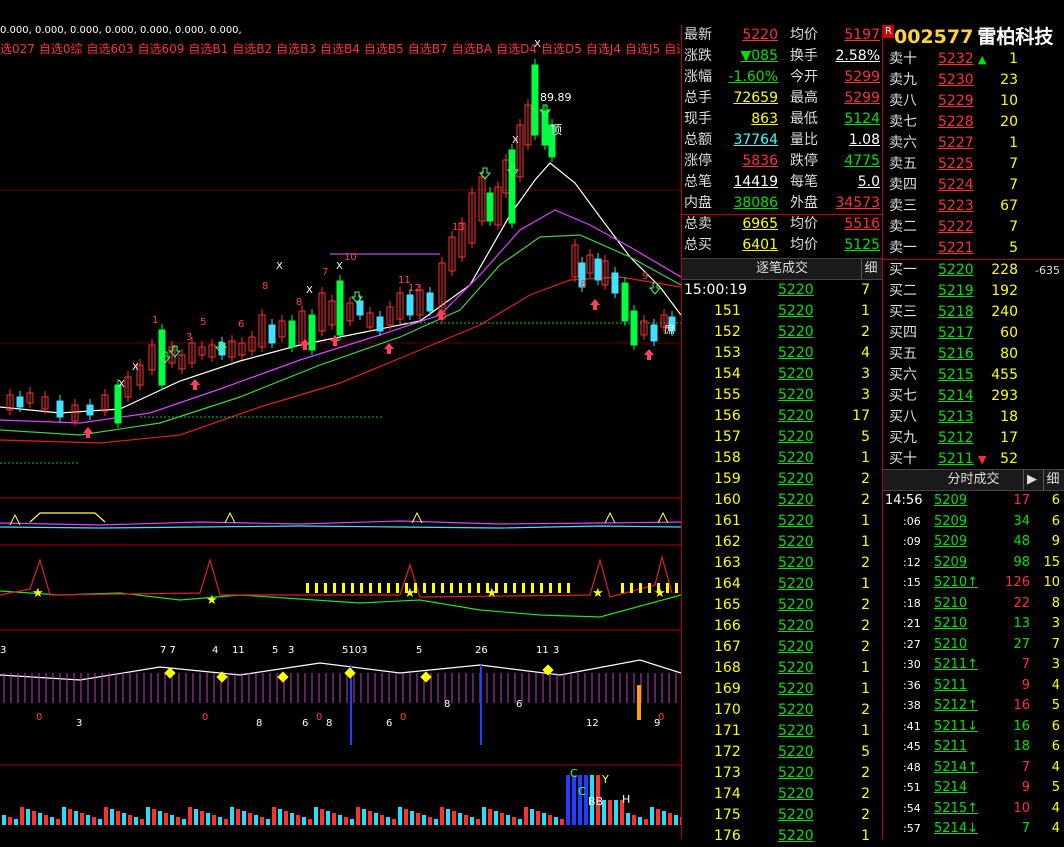 This screenshot has width=1064, height=847. Describe the element at coordinates (252, 49) in the screenshot. I see `watchlist-tab: 自选B2` at that location.